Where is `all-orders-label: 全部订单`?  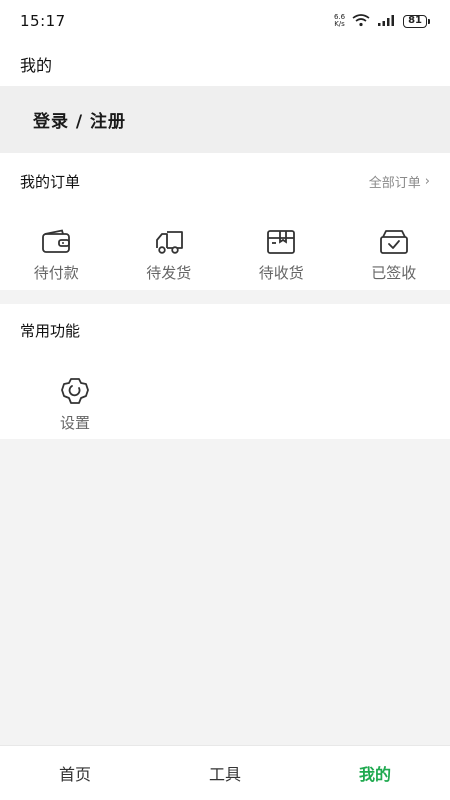
all-orders-label: 全部订单 is located at coordinates (394, 183).